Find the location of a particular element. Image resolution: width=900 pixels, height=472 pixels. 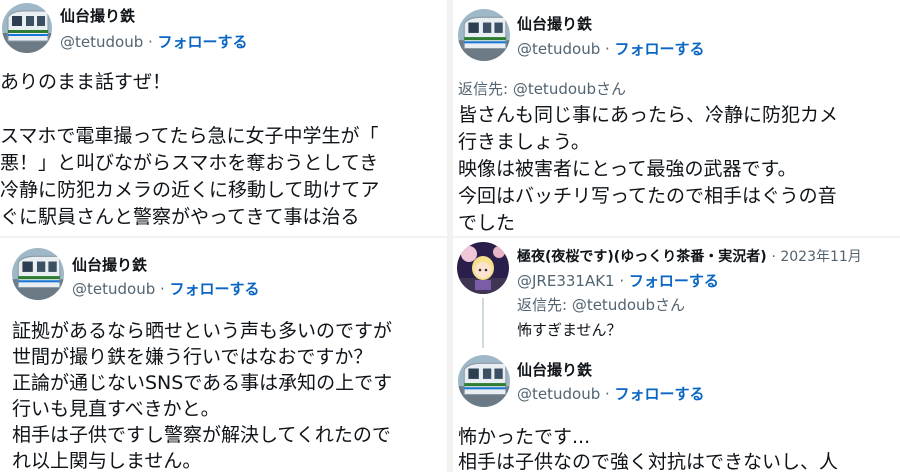

tweet-line: 行いも見直すべきかと。 is located at coordinates (116, 409).